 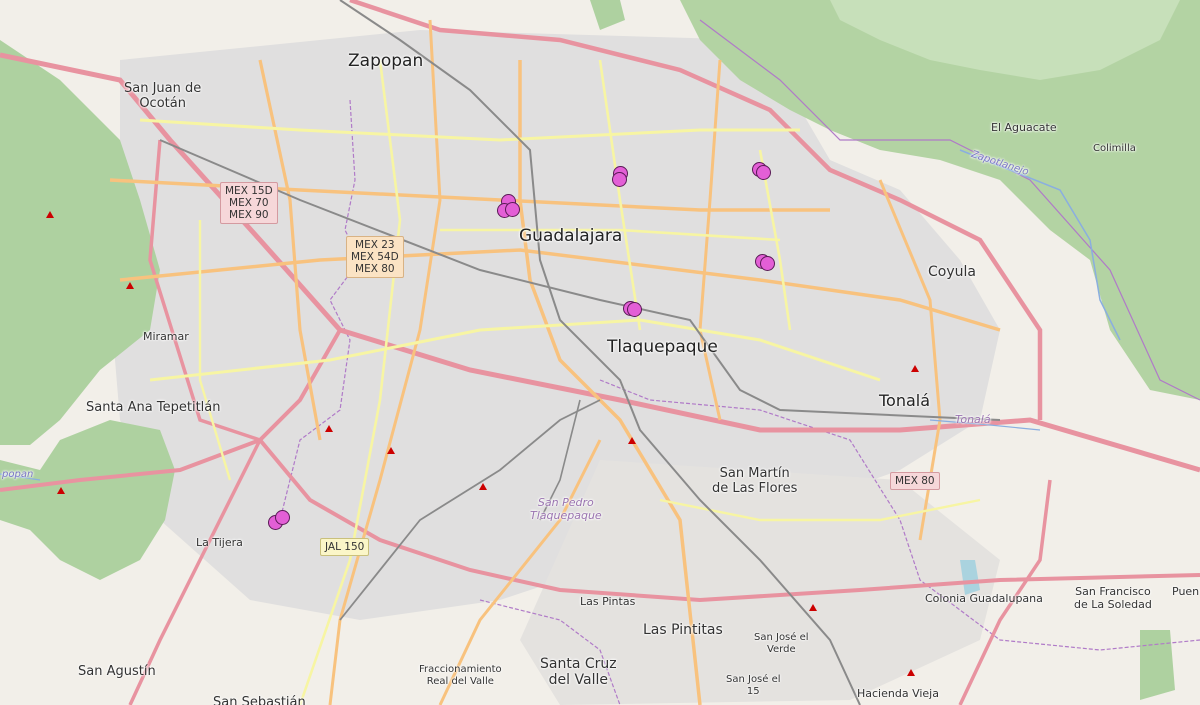 I want to click on place-label-san-agustin: San Agustín, so click(x=117, y=671).